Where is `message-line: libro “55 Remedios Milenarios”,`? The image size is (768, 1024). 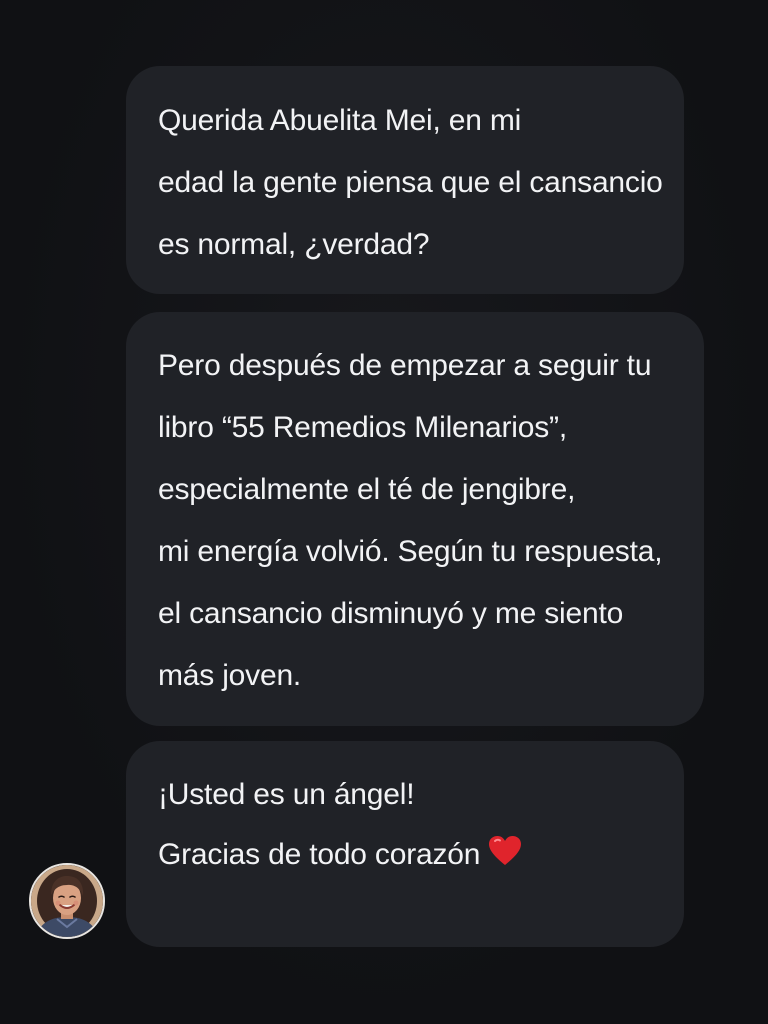
message-line: libro “55 Remedios Milenarios”, is located at coordinates (362, 427).